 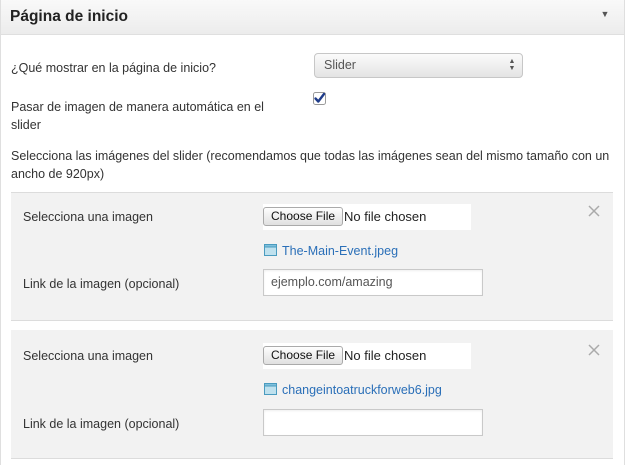 I want to click on uploaded-file-link: The-Main-Event.jpeg, so click(x=340, y=251).